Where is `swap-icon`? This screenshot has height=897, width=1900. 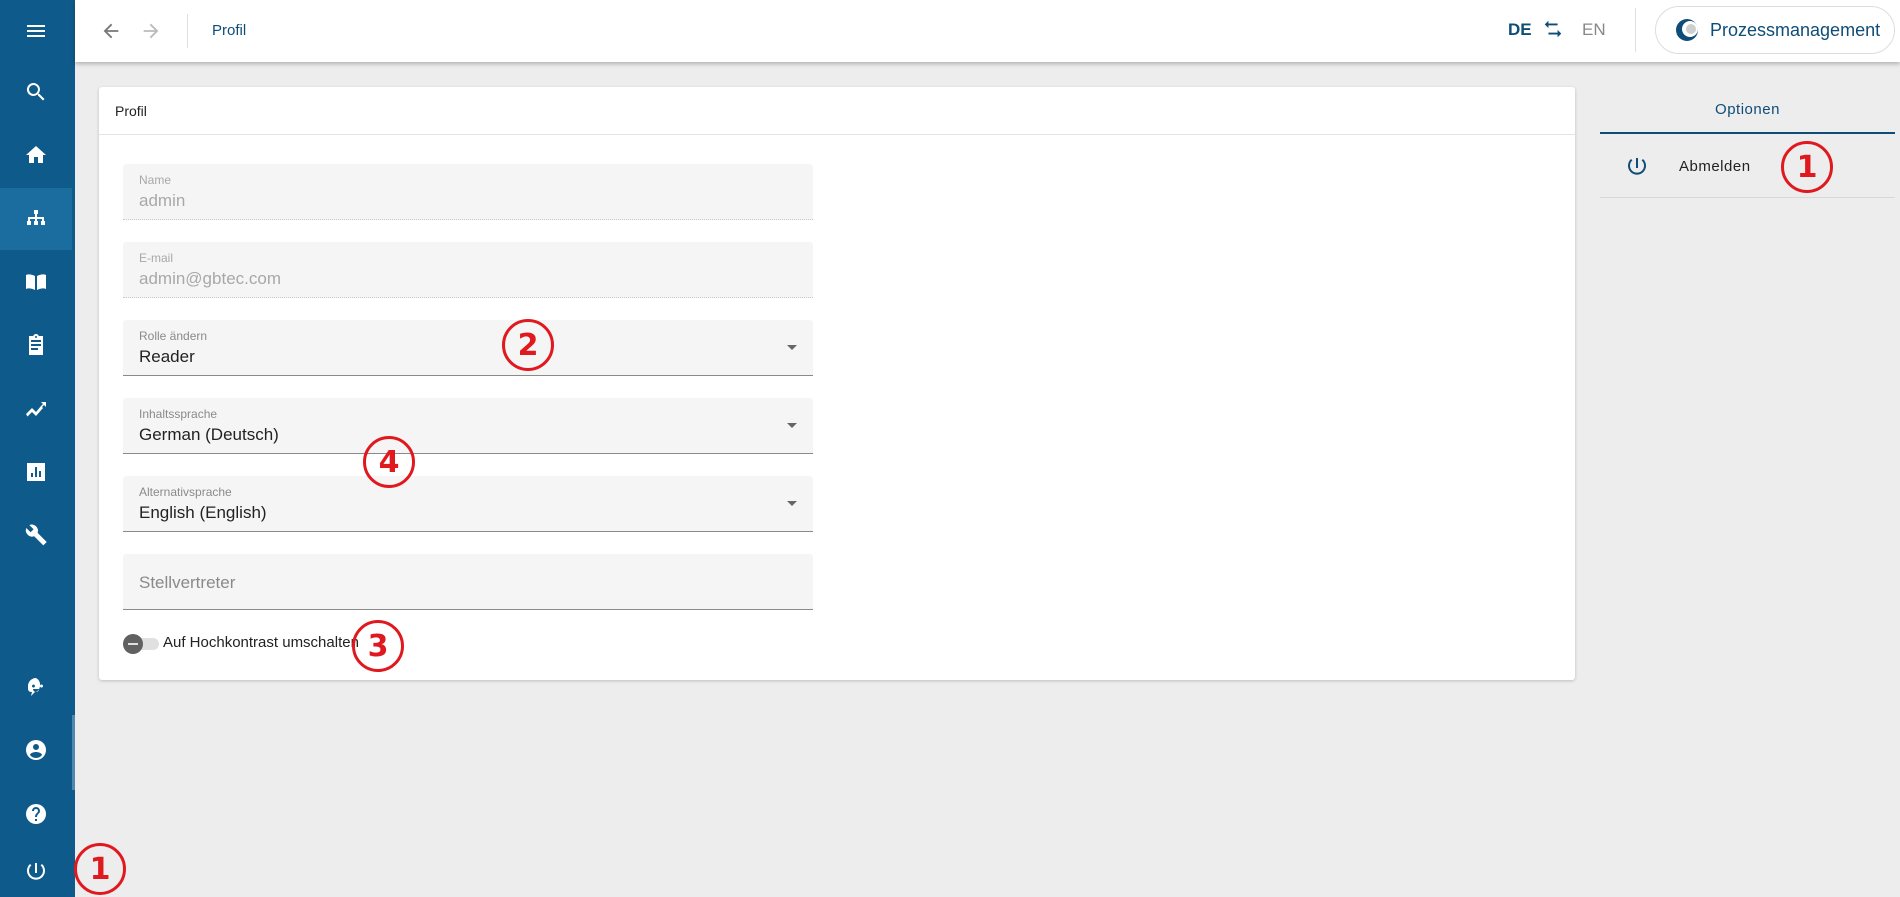
swap-icon is located at coordinates (1553, 29).